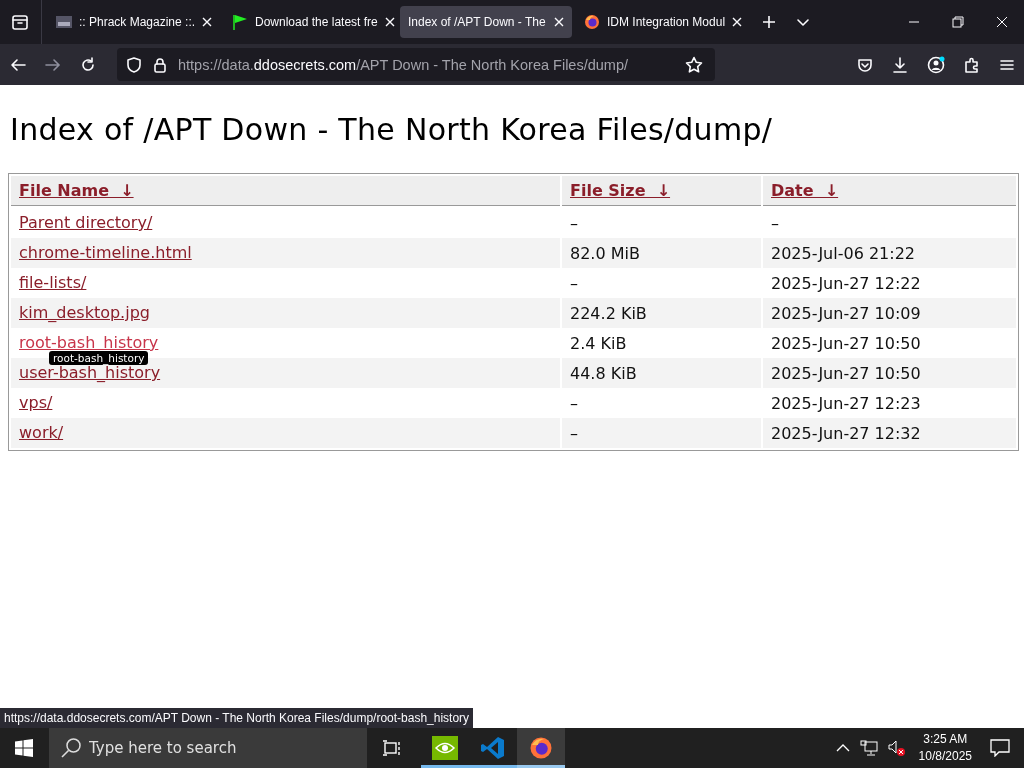 This screenshot has height=768, width=1024. What do you see at coordinates (64, 22) in the screenshot?
I see `thumbnail-icon` at bounding box center [64, 22].